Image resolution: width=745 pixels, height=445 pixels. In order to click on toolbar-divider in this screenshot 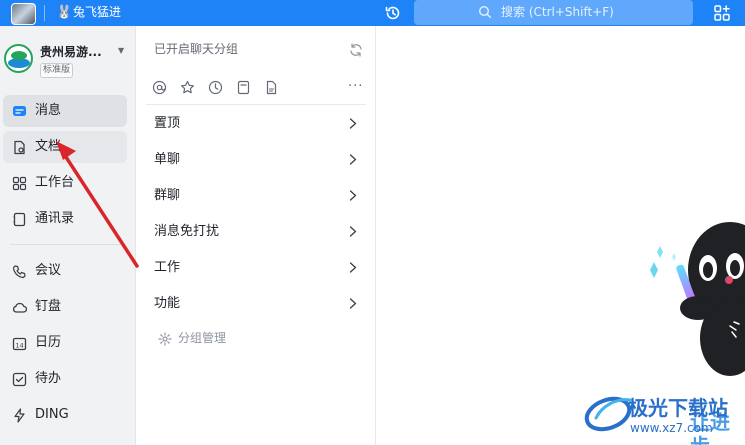, I will do `click(256, 104)`.